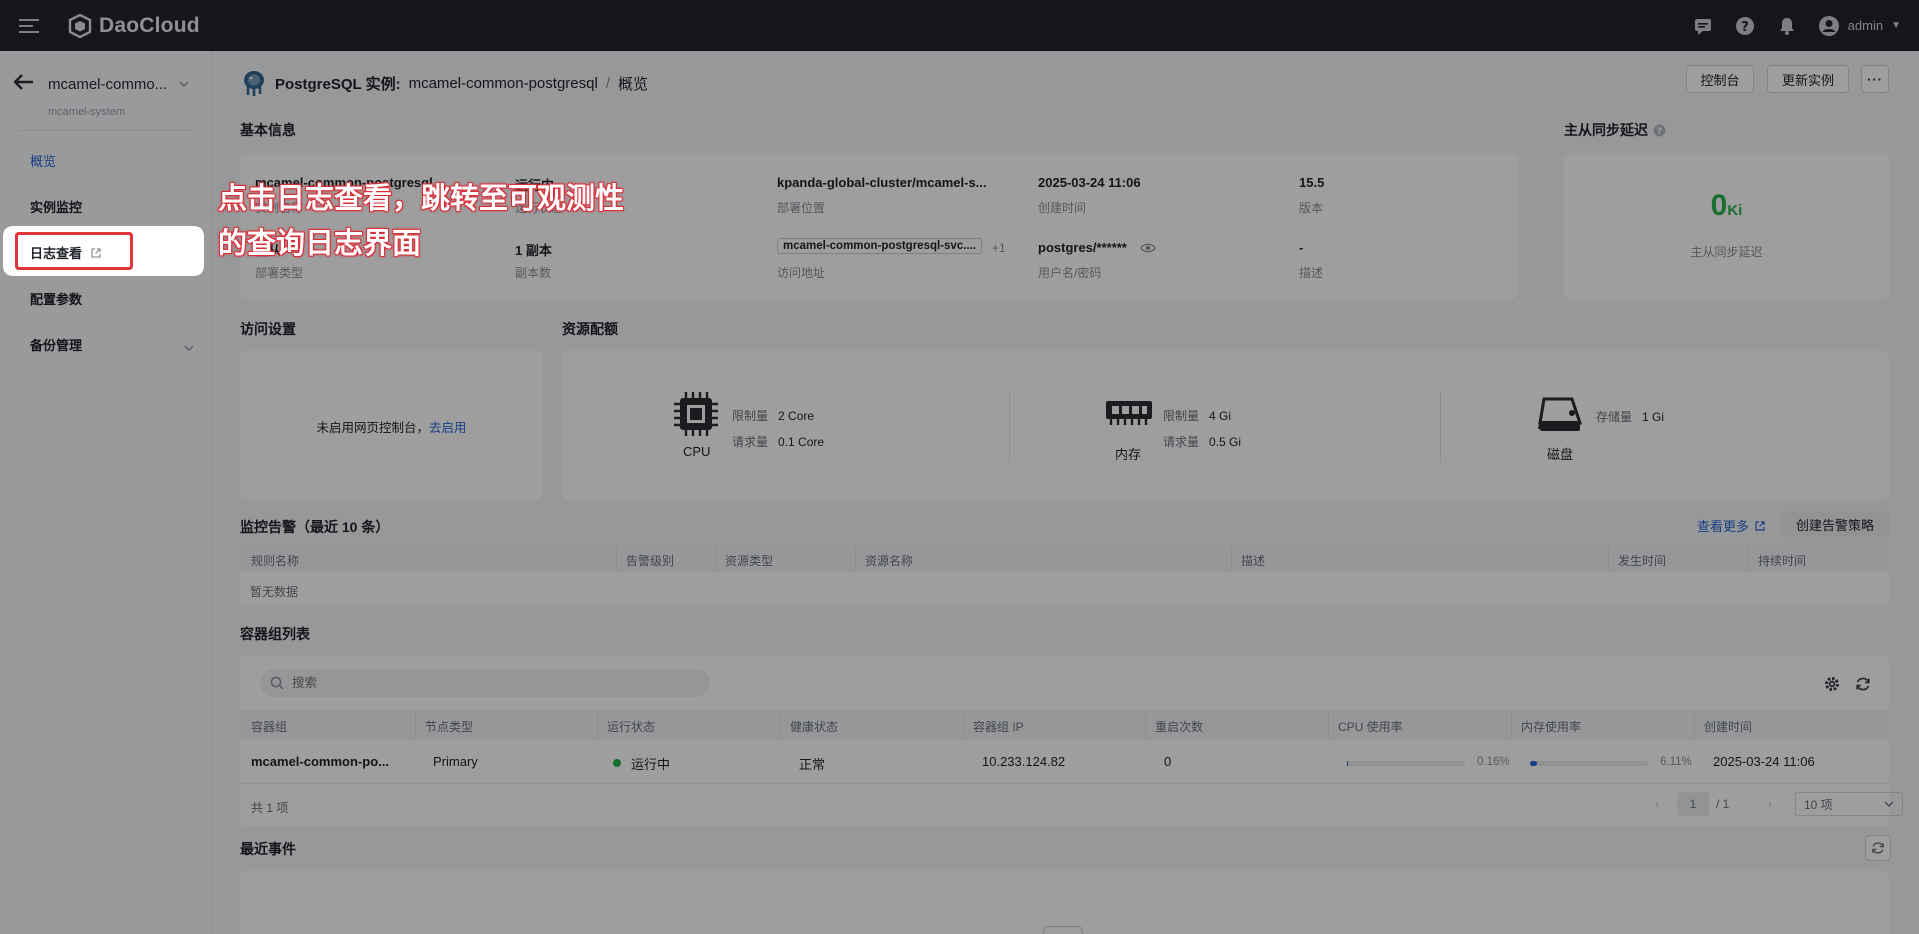  What do you see at coordinates (1720, 79) in the screenshot?
I see `console-button: 控制台` at bounding box center [1720, 79].